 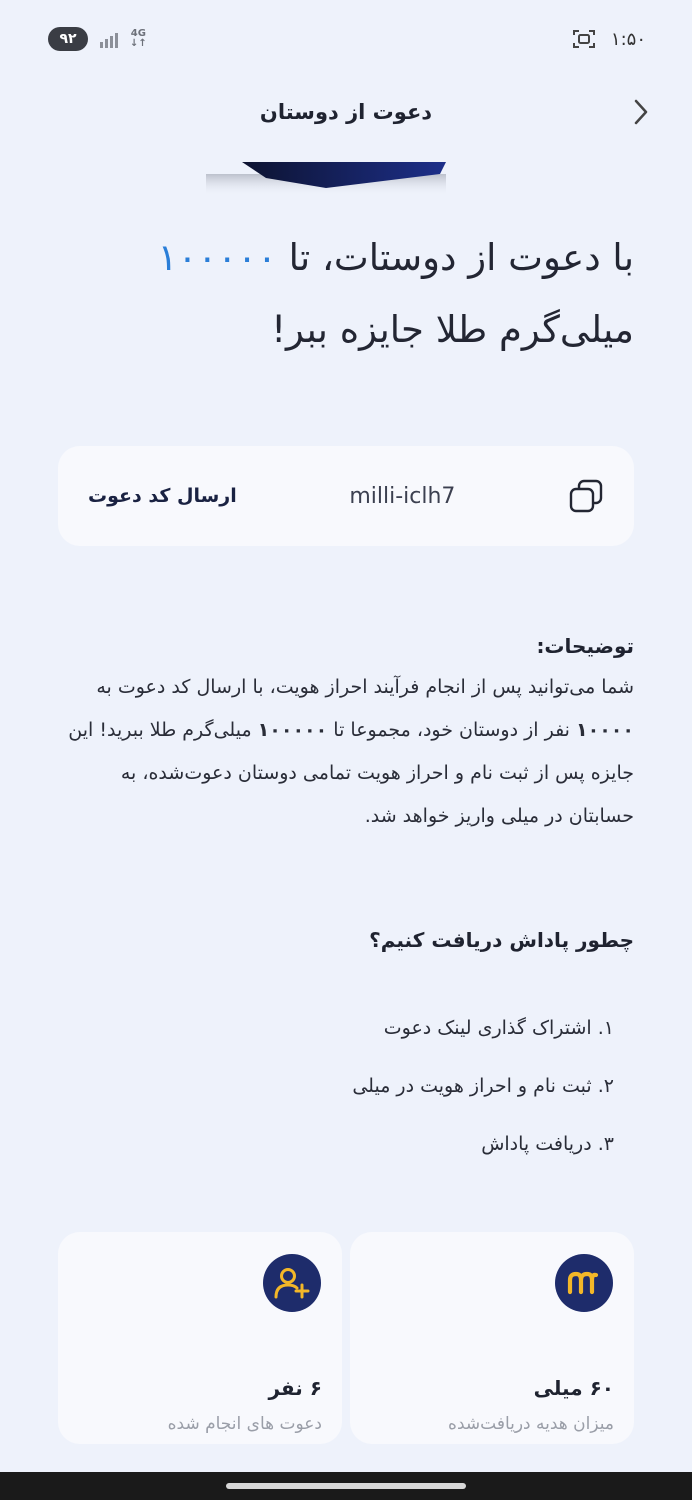 What do you see at coordinates (452, 730) in the screenshot?
I see `description-text-2: نفر از دوستان خود، مجموعا تا` at bounding box center [452, 730].